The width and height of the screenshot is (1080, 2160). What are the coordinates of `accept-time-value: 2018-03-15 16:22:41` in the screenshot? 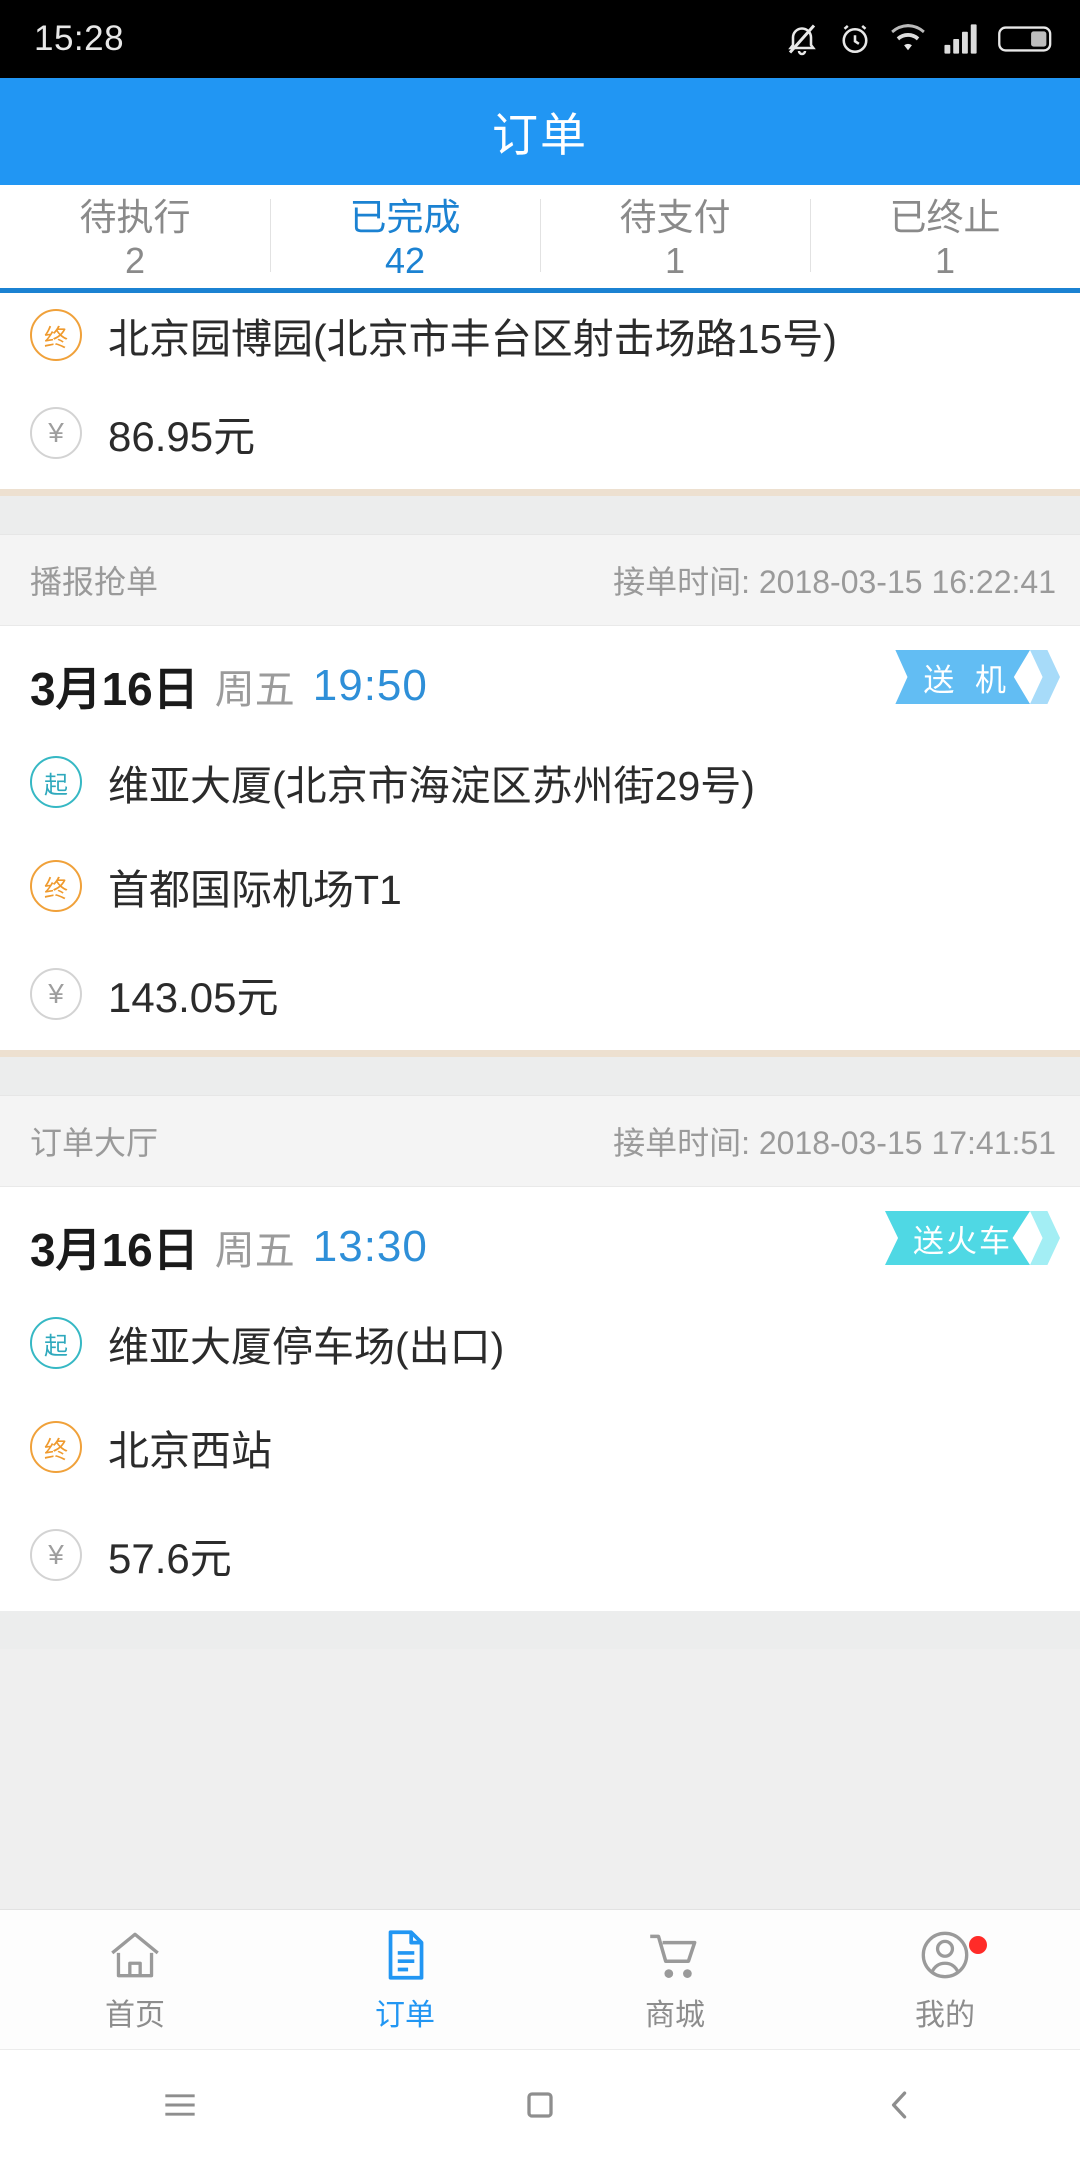 It's located at (907, 582).